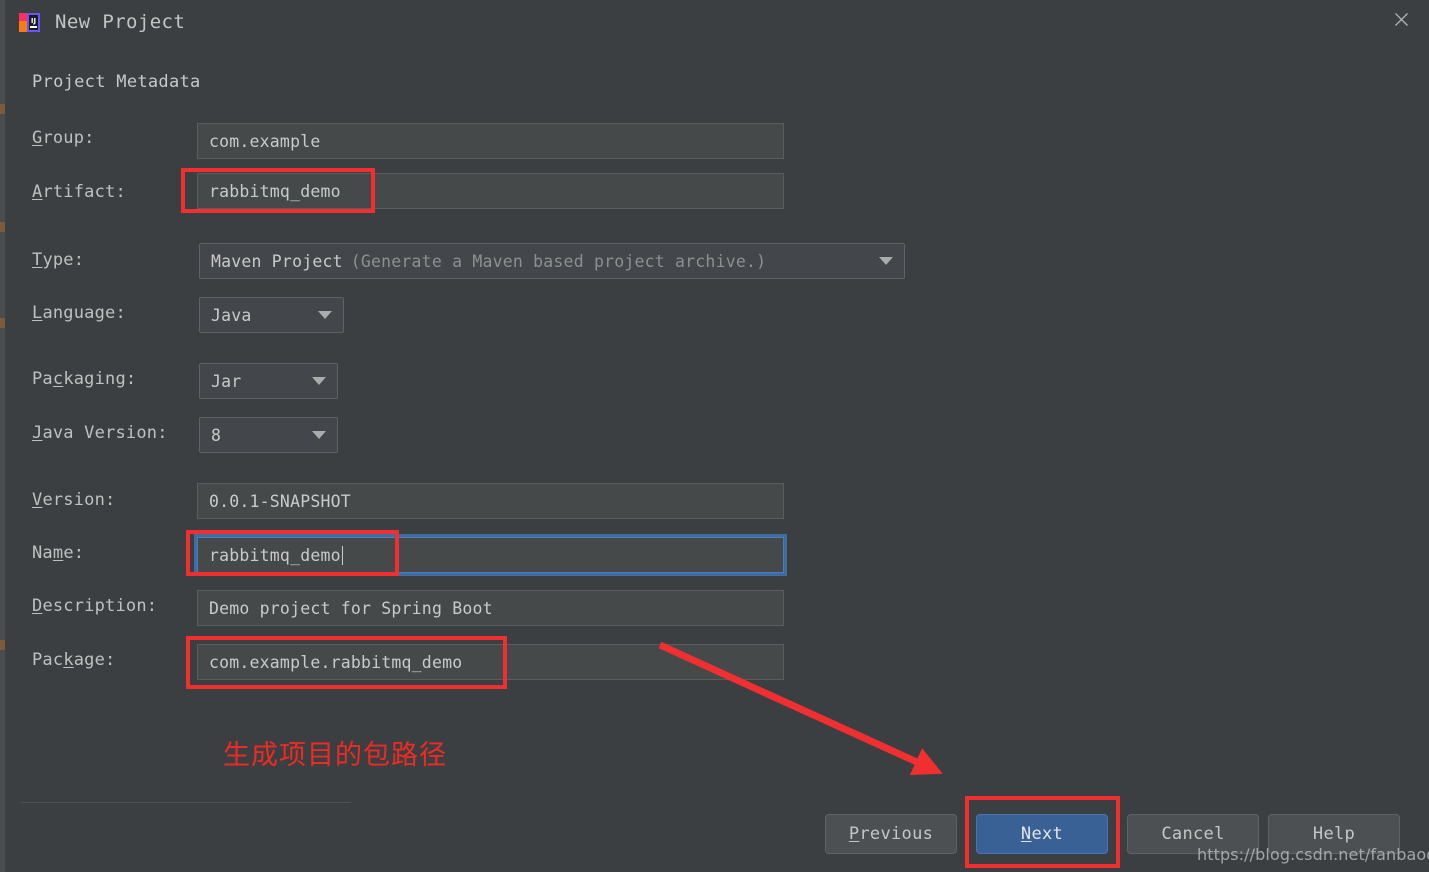 The height and width of the screenshot is (872, 1429). I want to click on close-icon, so click(1401, 19).